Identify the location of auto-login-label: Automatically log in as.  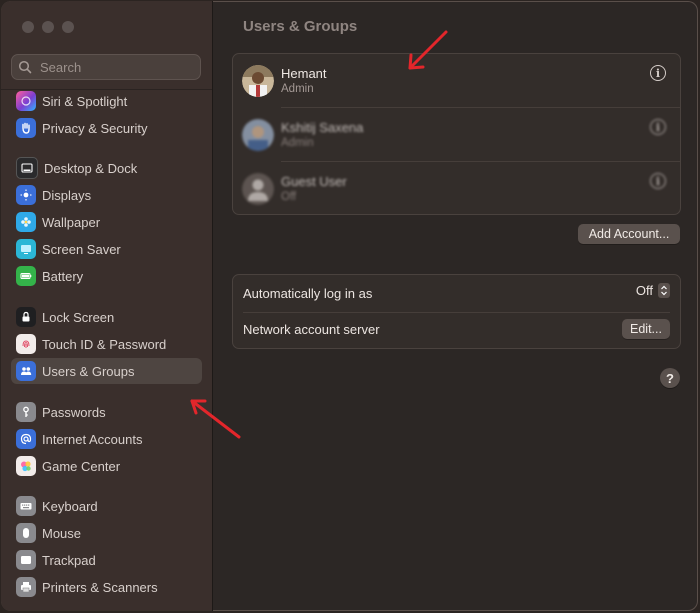
(308, 293).